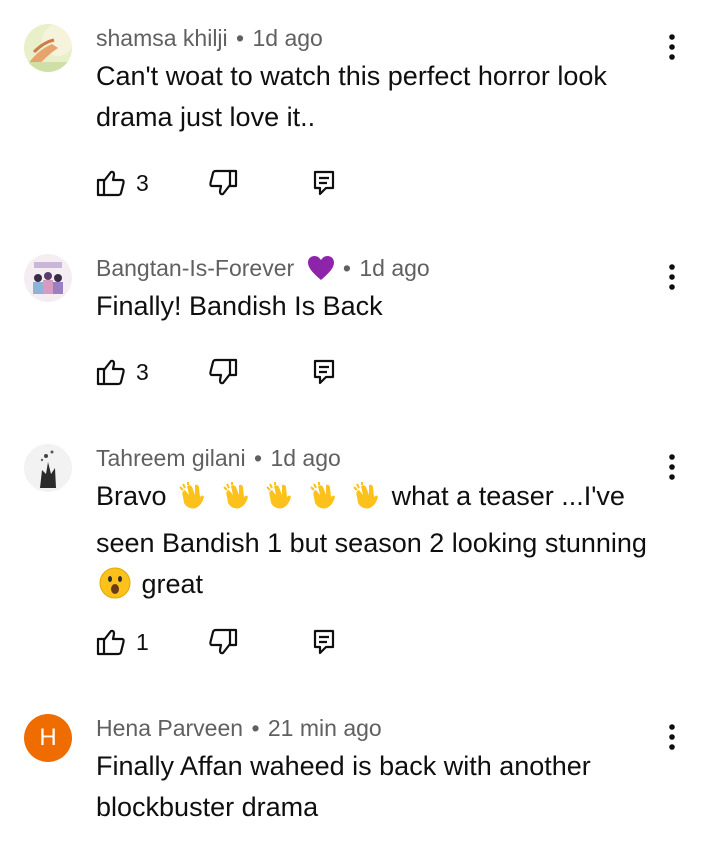 Image resolution: width=720 pixels, height=844 pixels. I want to click on author-name: Hena Parveen, so click(169, 728).